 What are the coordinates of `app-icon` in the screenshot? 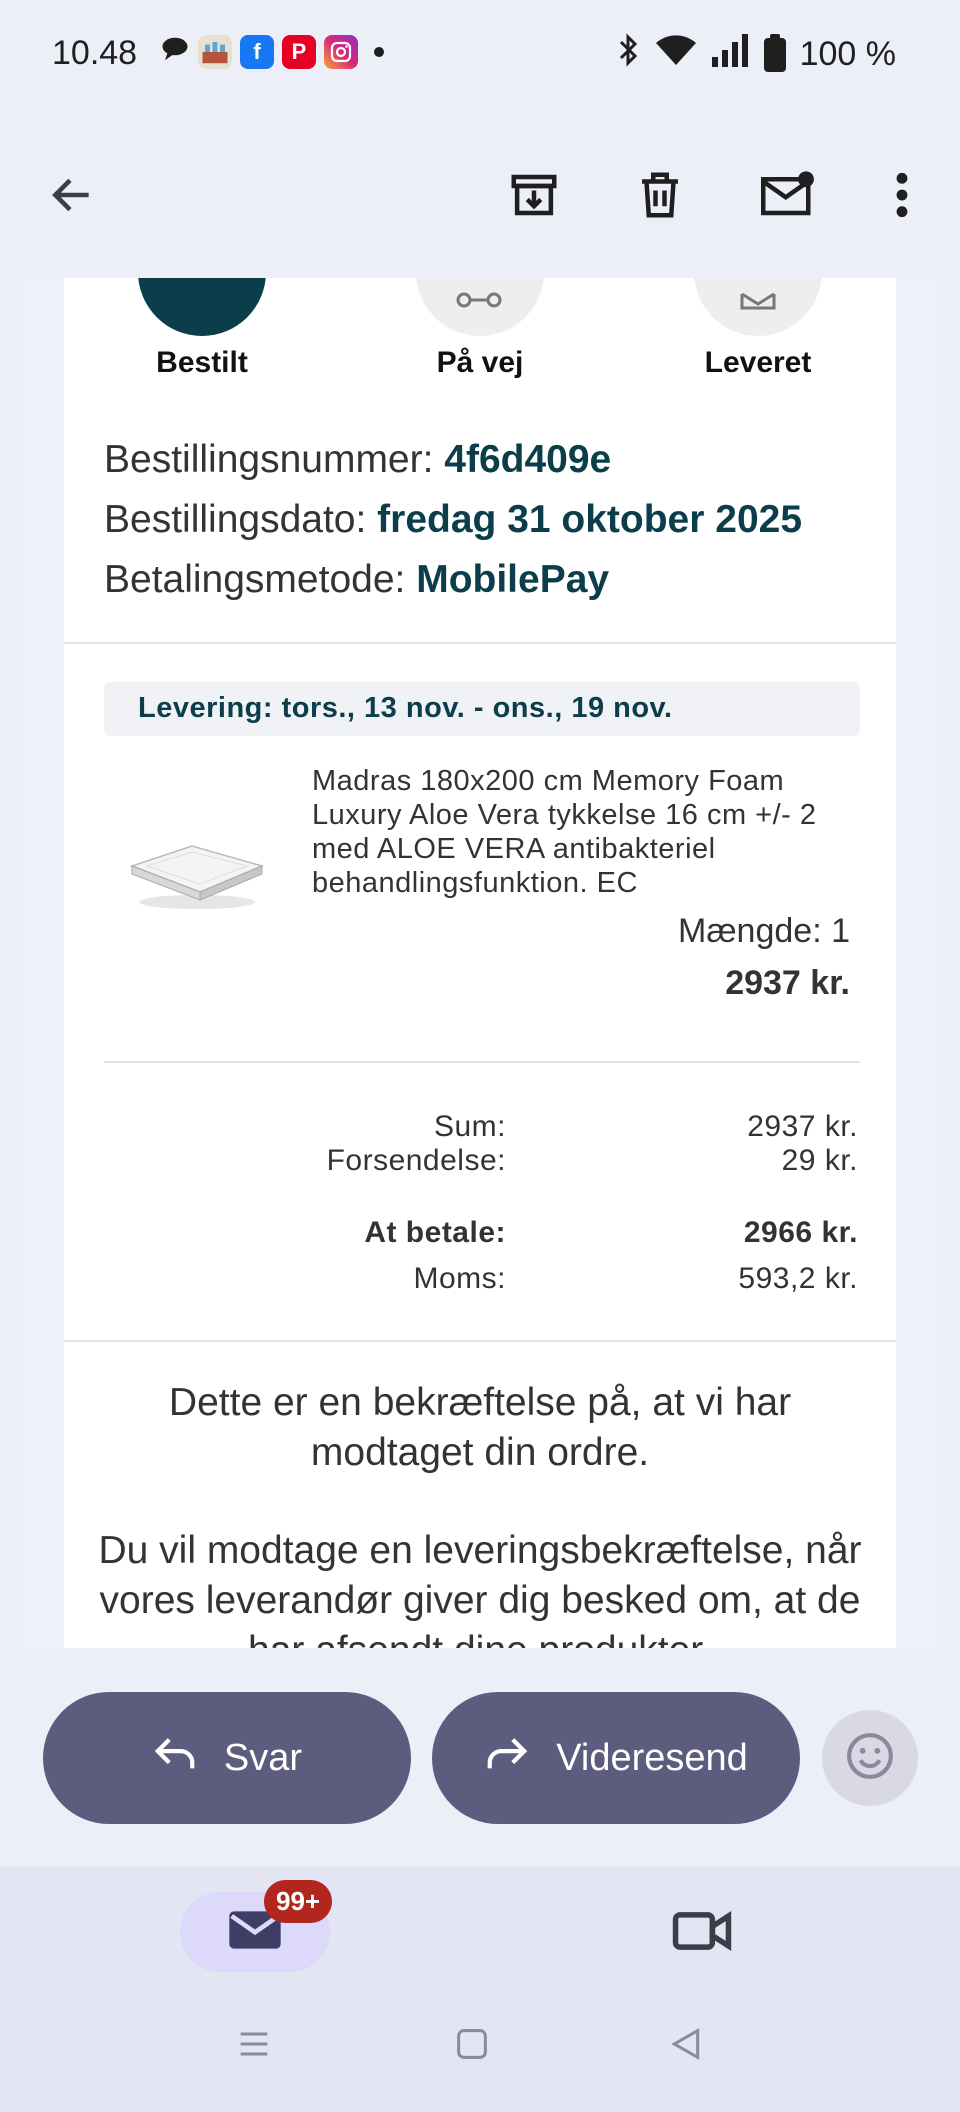 It's located at (215, 51).